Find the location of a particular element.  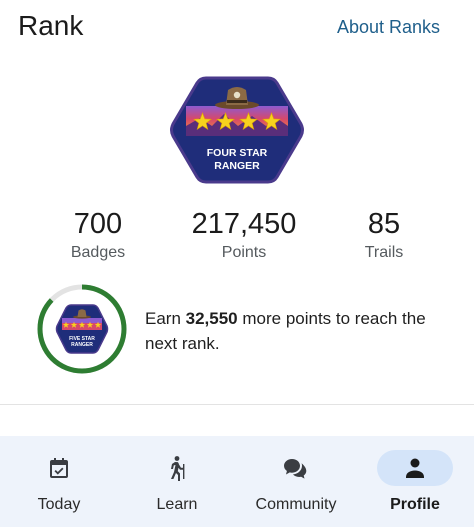

message-prefix: Earn is located at coordinates (165, 318).